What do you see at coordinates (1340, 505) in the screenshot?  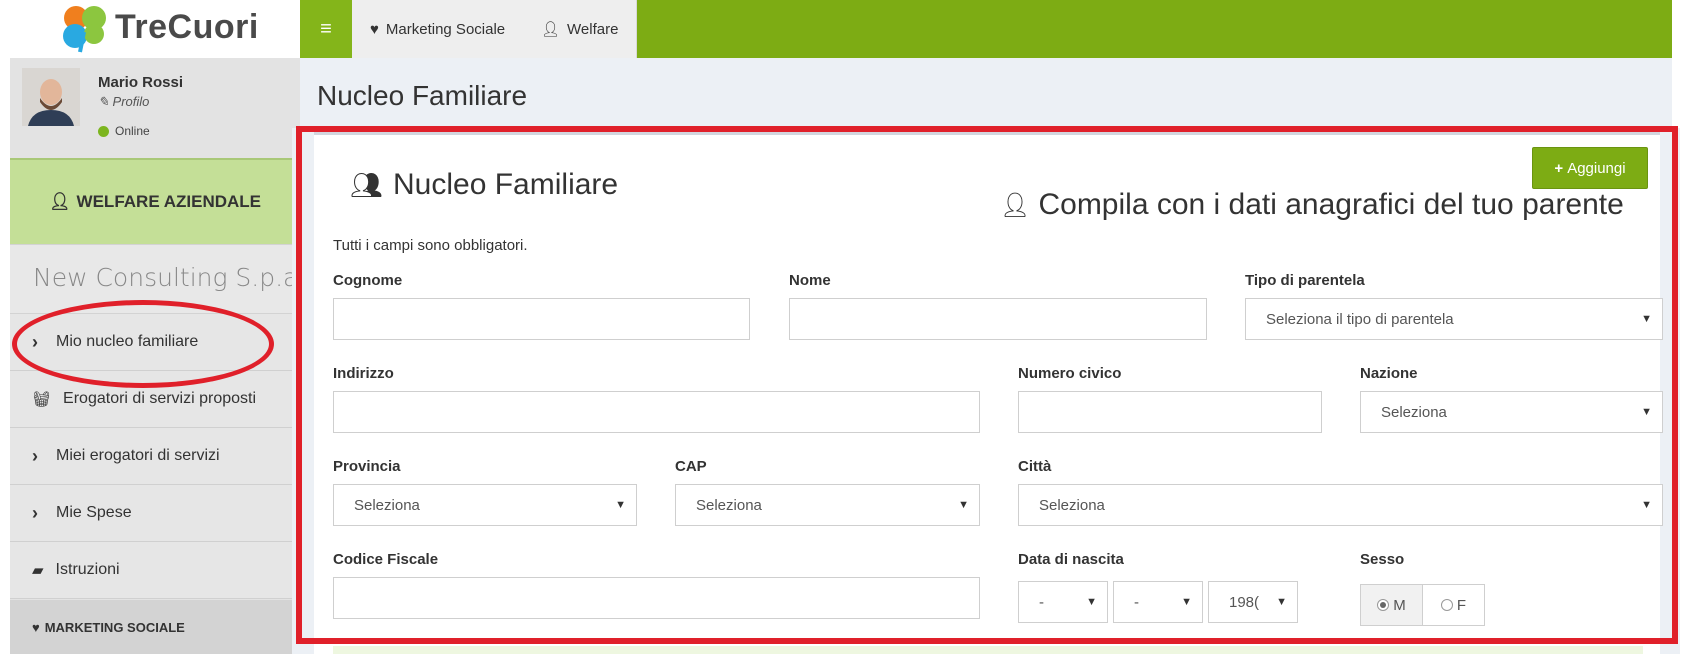 I see `citta-select: Seleziona ▼` at bounding box center [1340, 505].